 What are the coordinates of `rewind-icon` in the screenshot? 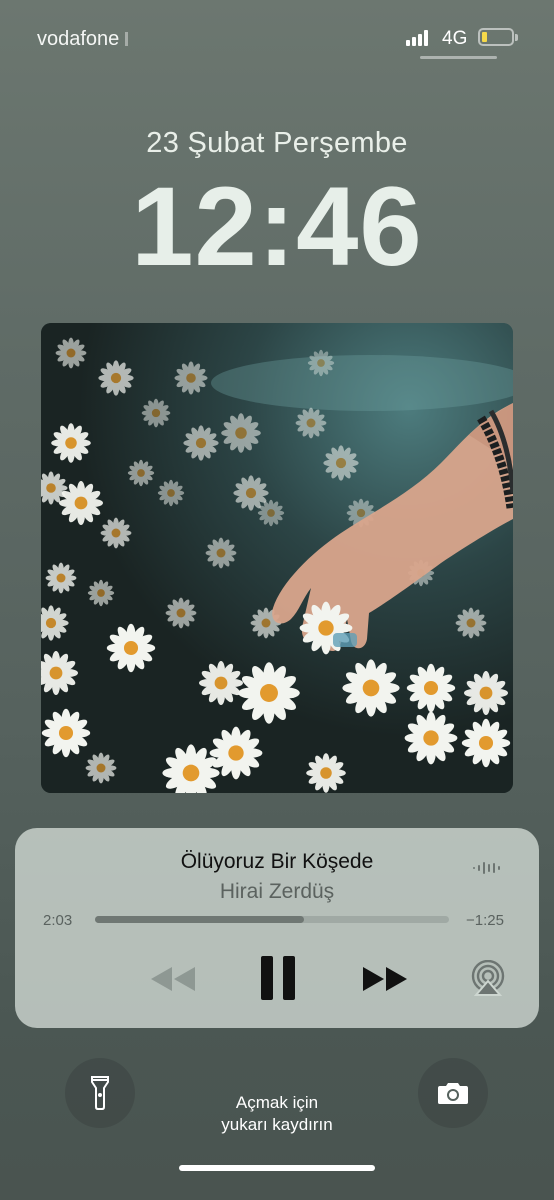 It's located at (173, 979).